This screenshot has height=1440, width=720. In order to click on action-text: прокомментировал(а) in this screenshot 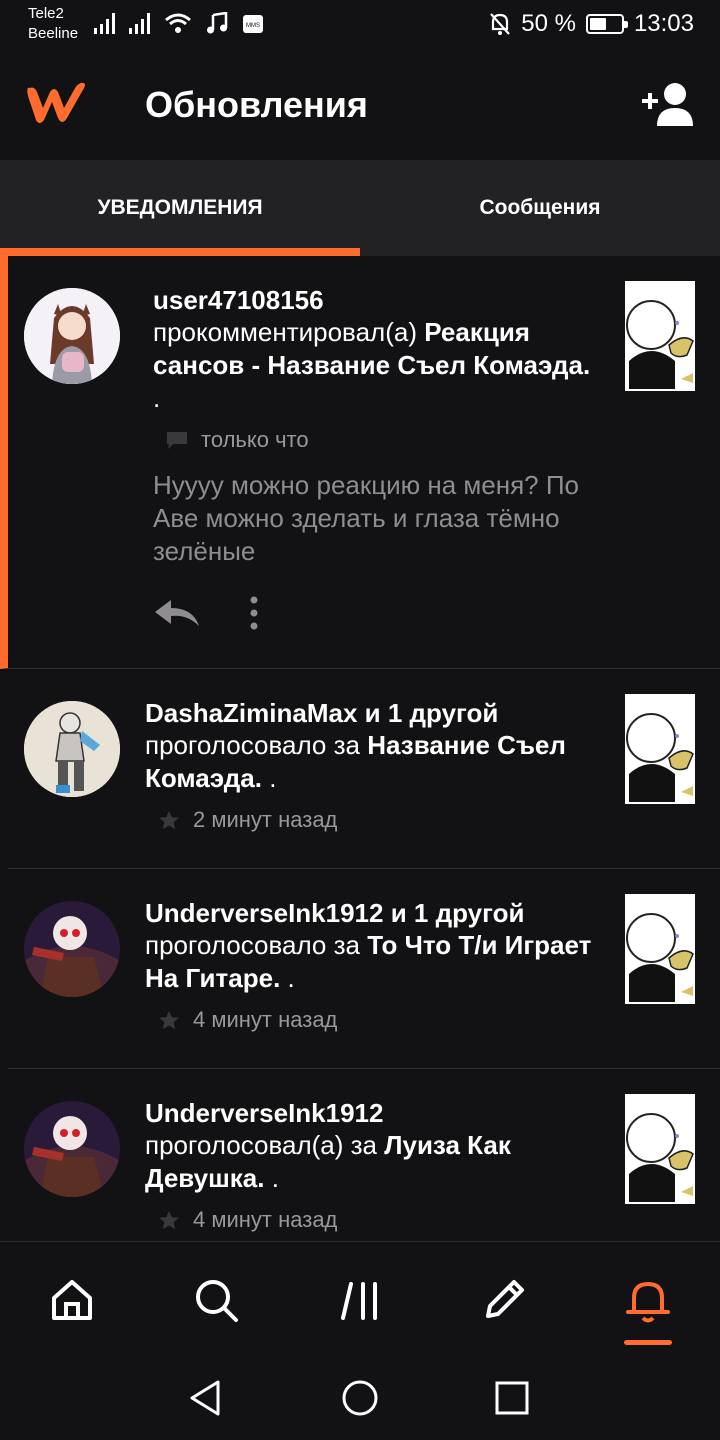, I will do `click(289, 332)`.